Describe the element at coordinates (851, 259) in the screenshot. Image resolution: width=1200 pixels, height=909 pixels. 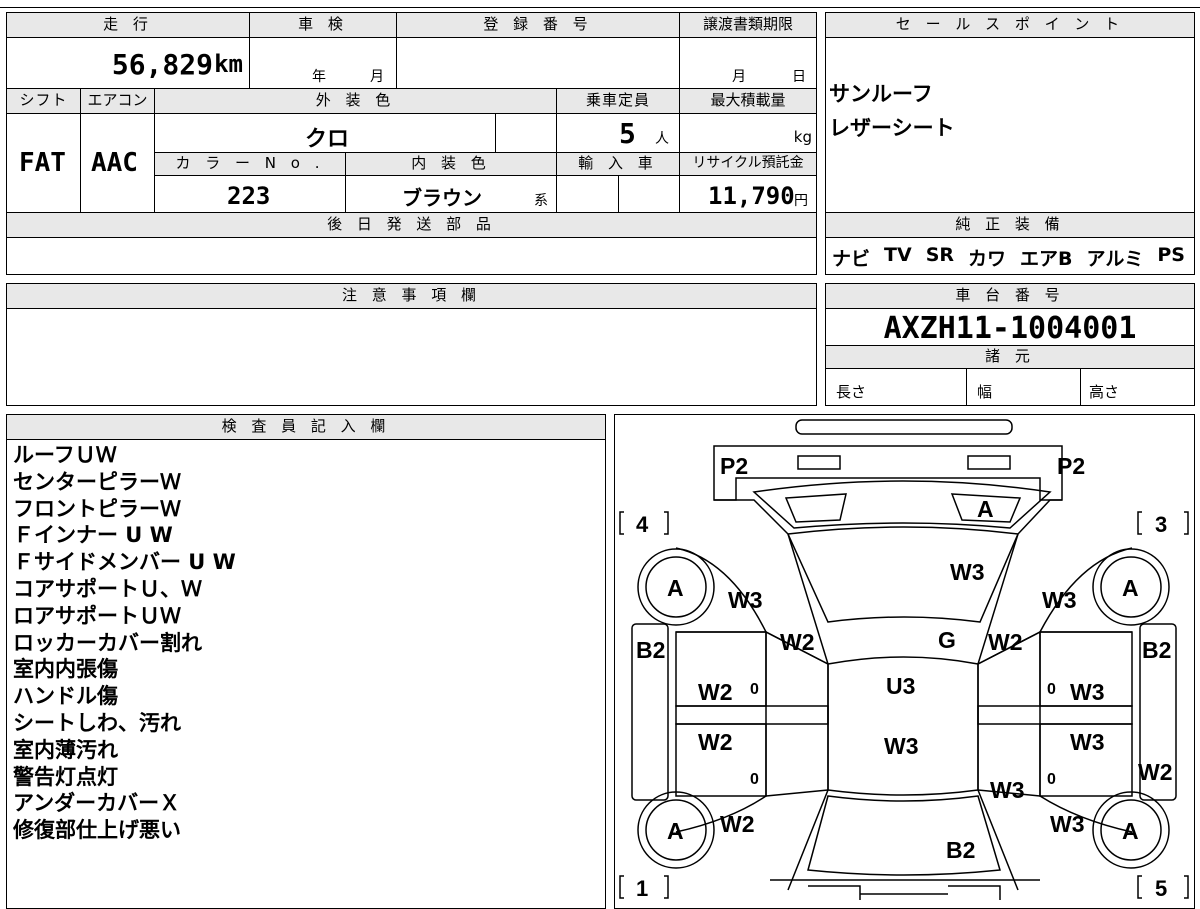
I see `equipment-item-navi: ナビ` at that location.